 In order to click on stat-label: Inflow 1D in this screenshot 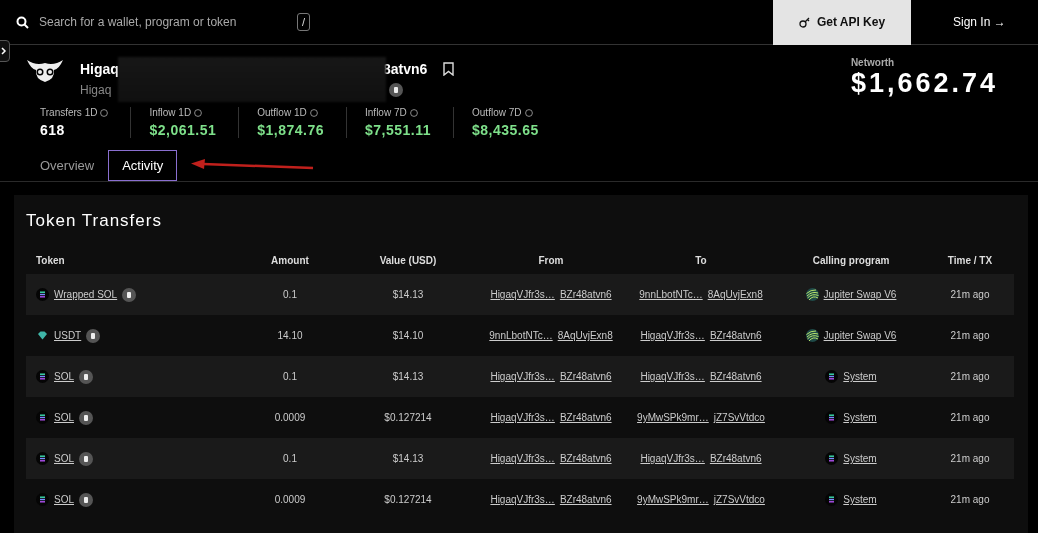, I will do `click(170, 112)`.